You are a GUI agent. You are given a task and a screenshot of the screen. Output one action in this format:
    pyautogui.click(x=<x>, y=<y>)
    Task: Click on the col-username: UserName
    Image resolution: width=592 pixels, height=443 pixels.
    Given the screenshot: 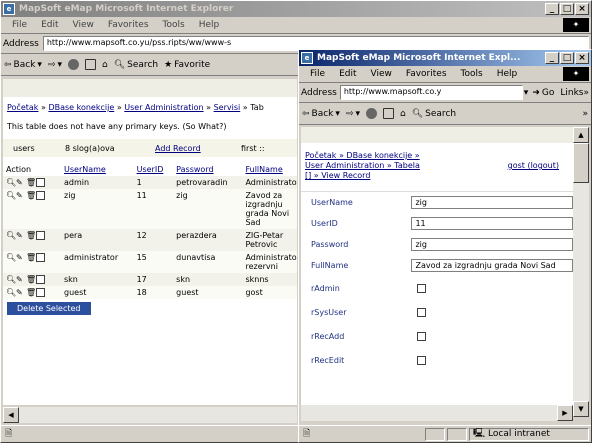 What is the action you would take?
    pyautogui.click(x=97, y=169)
    